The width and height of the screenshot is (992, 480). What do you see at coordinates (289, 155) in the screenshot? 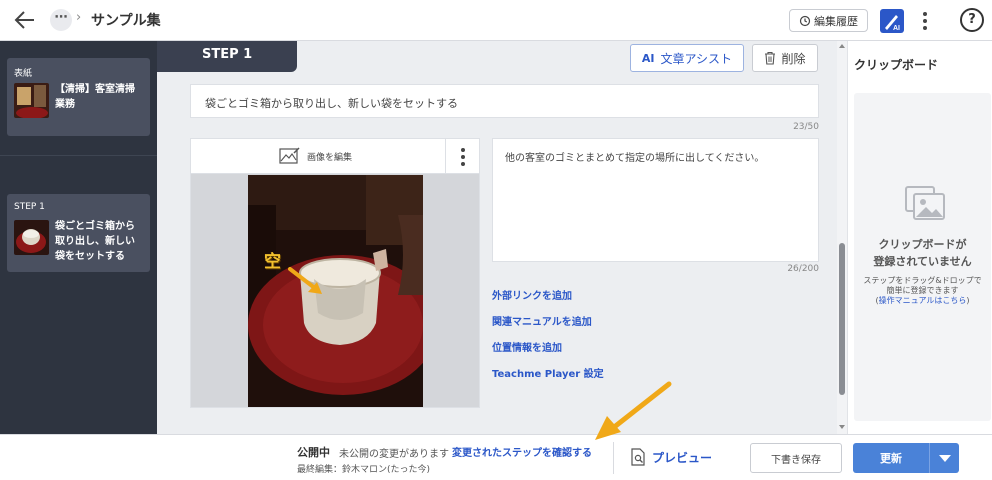
I see `image-edit-icon` at bounding box center [289, 155].